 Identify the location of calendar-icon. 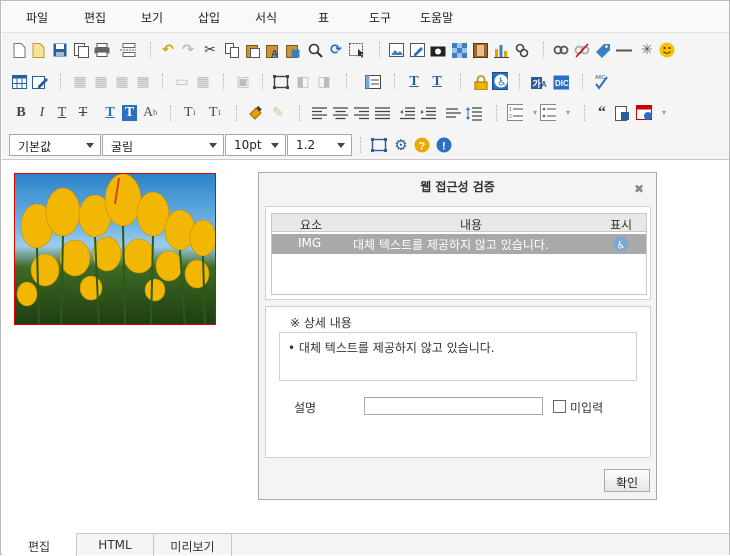
(644, 112).